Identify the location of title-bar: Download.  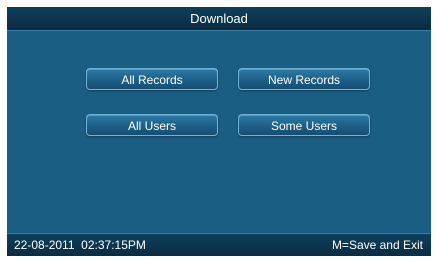
(219, 19).